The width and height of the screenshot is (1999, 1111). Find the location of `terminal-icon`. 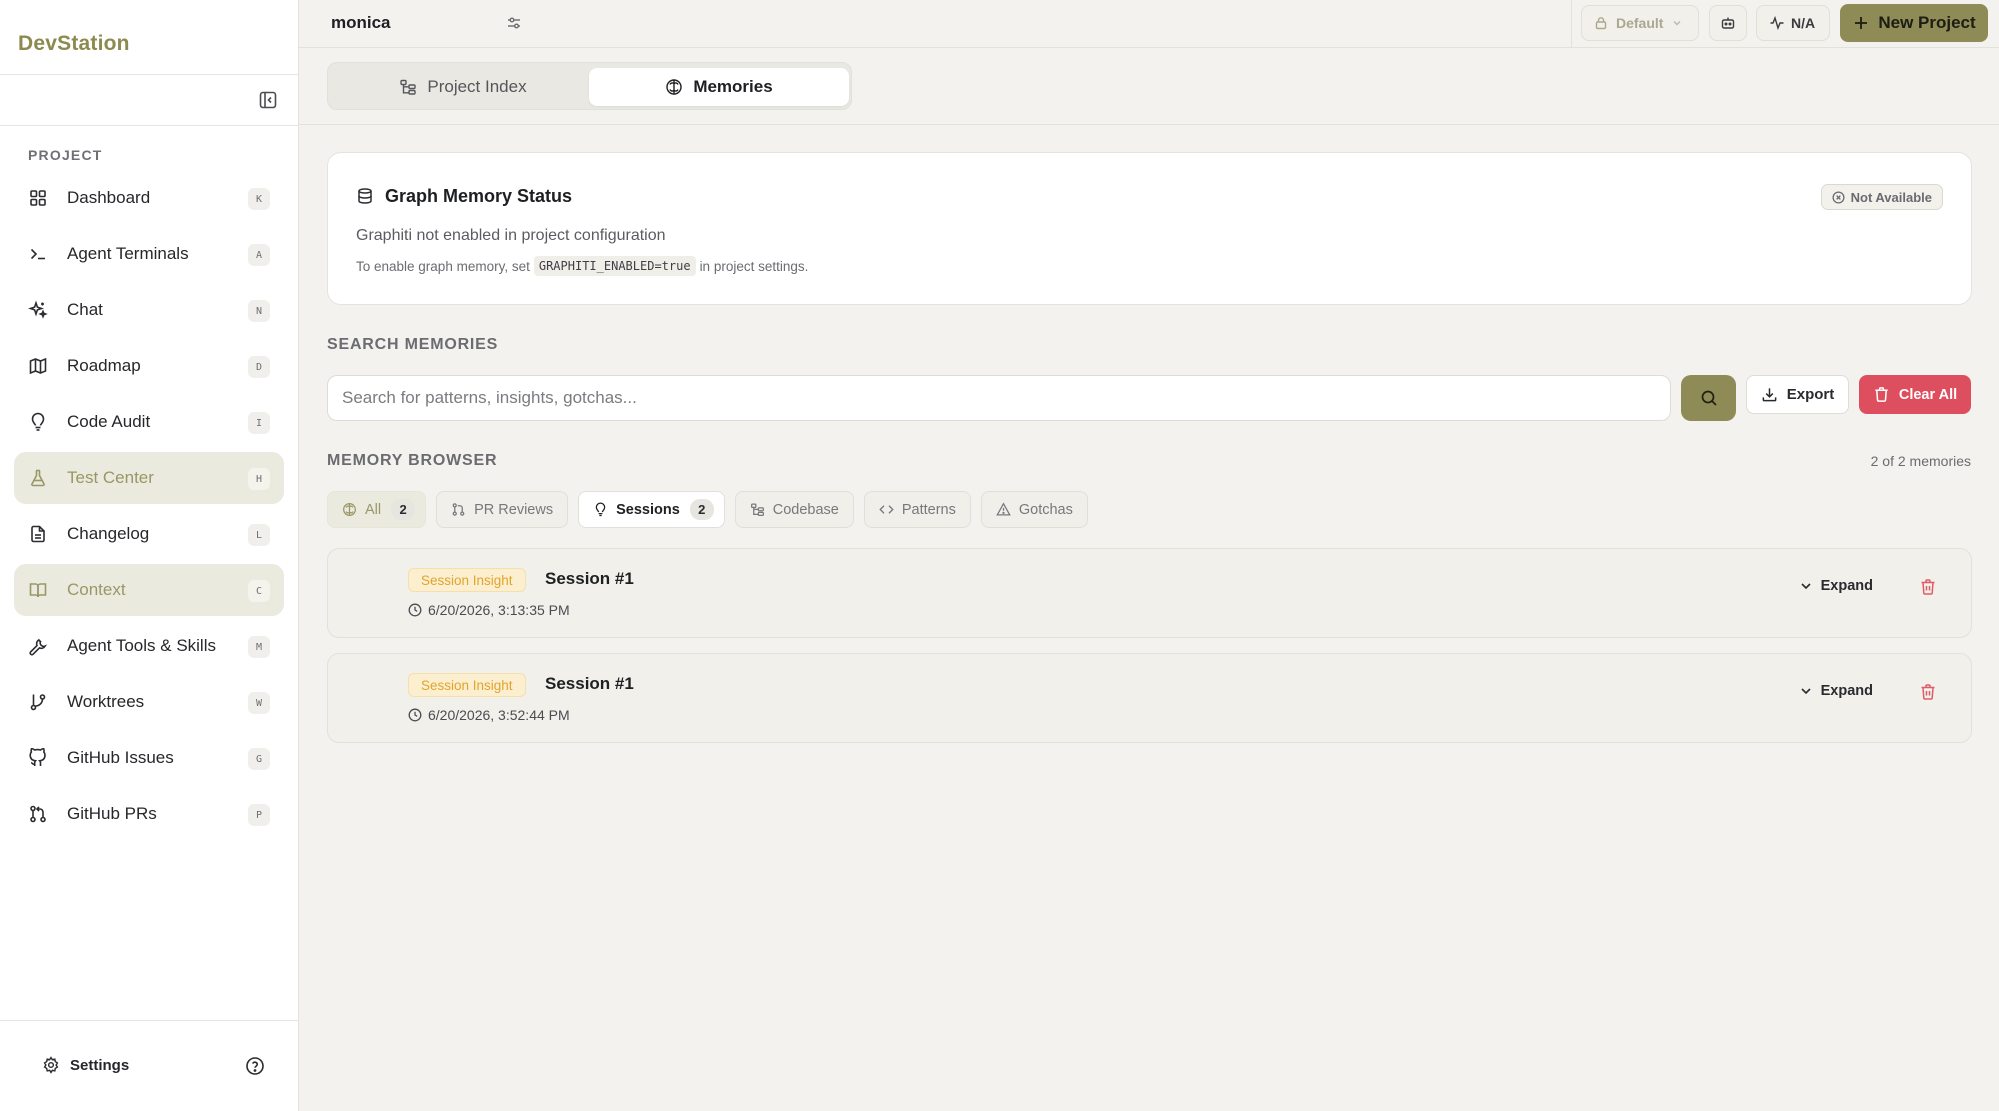

terminal-icon is located at coordinates (38, 254).